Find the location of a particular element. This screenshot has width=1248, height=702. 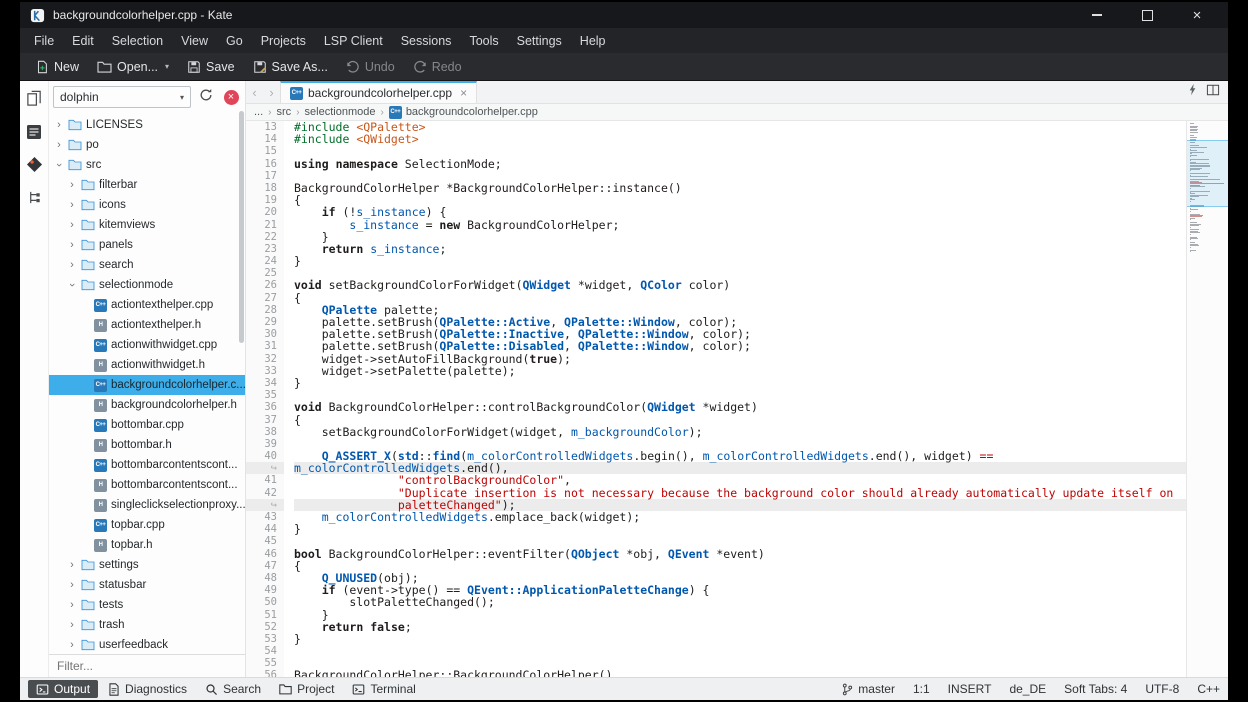

project-selector: dolphin ▾ is located at coordinates (122, 97).